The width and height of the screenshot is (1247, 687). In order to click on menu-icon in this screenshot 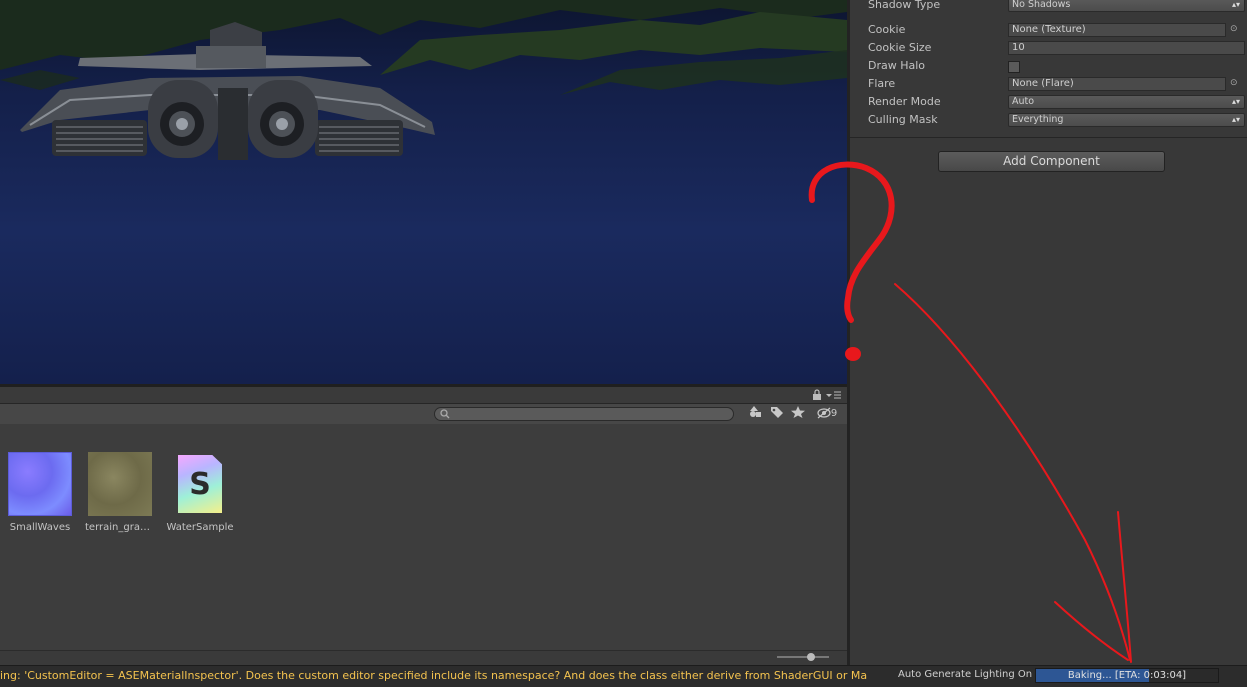, I will do `click(834, 394)`.